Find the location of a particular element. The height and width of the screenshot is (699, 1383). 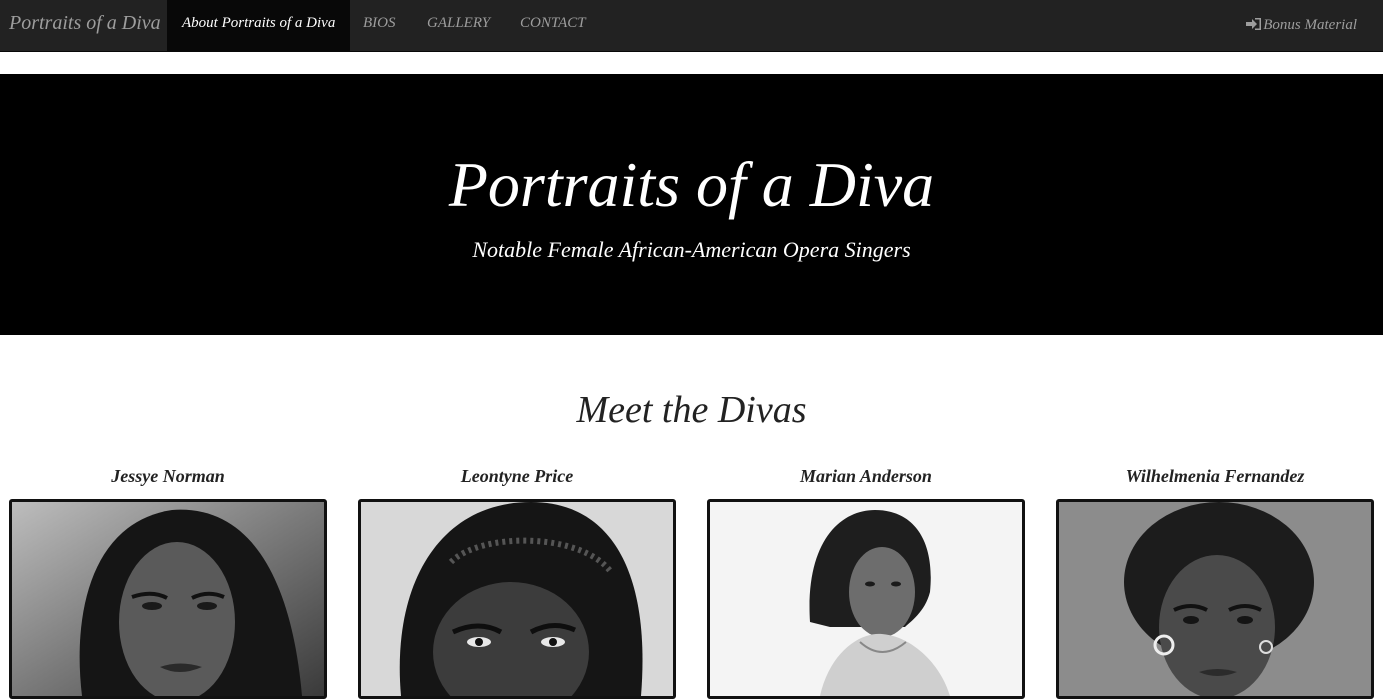

hero-title: Portraits of a Diva is located at coordinates (691, 184).